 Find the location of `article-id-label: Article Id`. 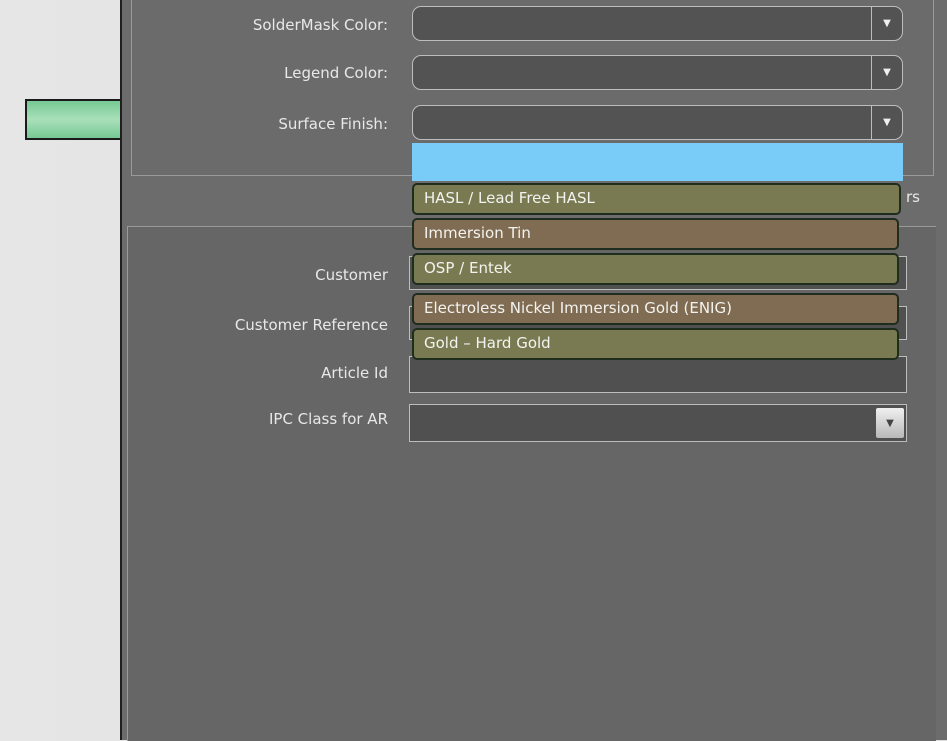

article-id-label: Article Id is located at coordinates (354, 373).